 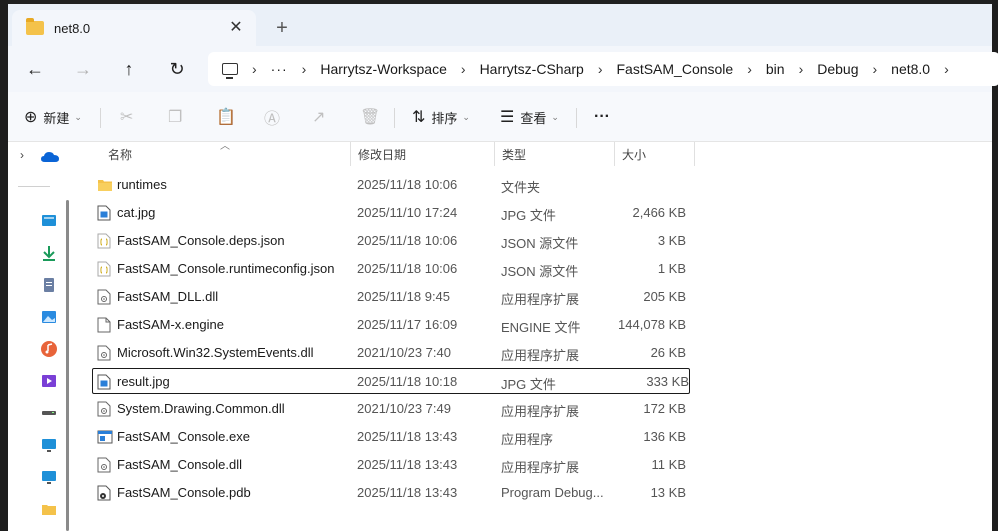 I want to click on breadcrumb-harrytsz-workspace: Harrytsz-Workspace, so click(x=383, y=69).